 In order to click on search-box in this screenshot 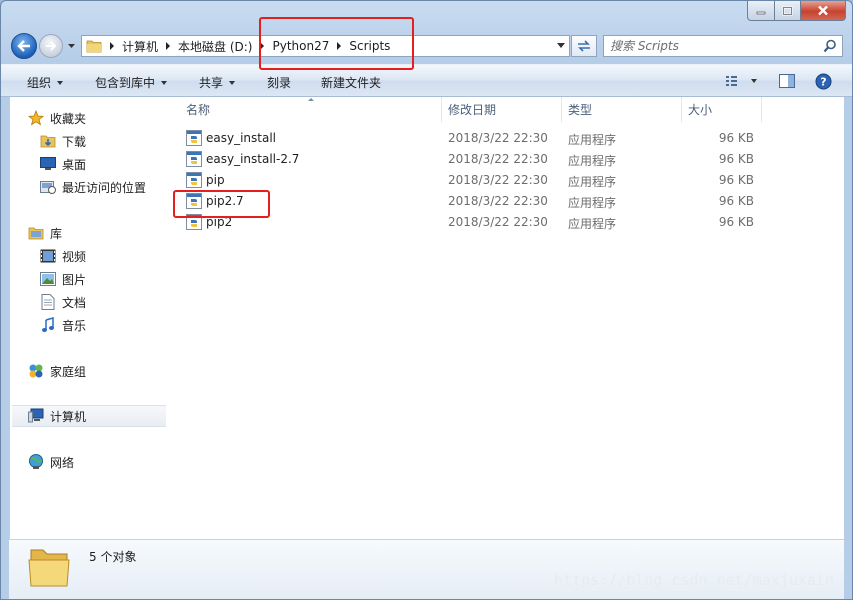, I will do `click(723, 46)`.